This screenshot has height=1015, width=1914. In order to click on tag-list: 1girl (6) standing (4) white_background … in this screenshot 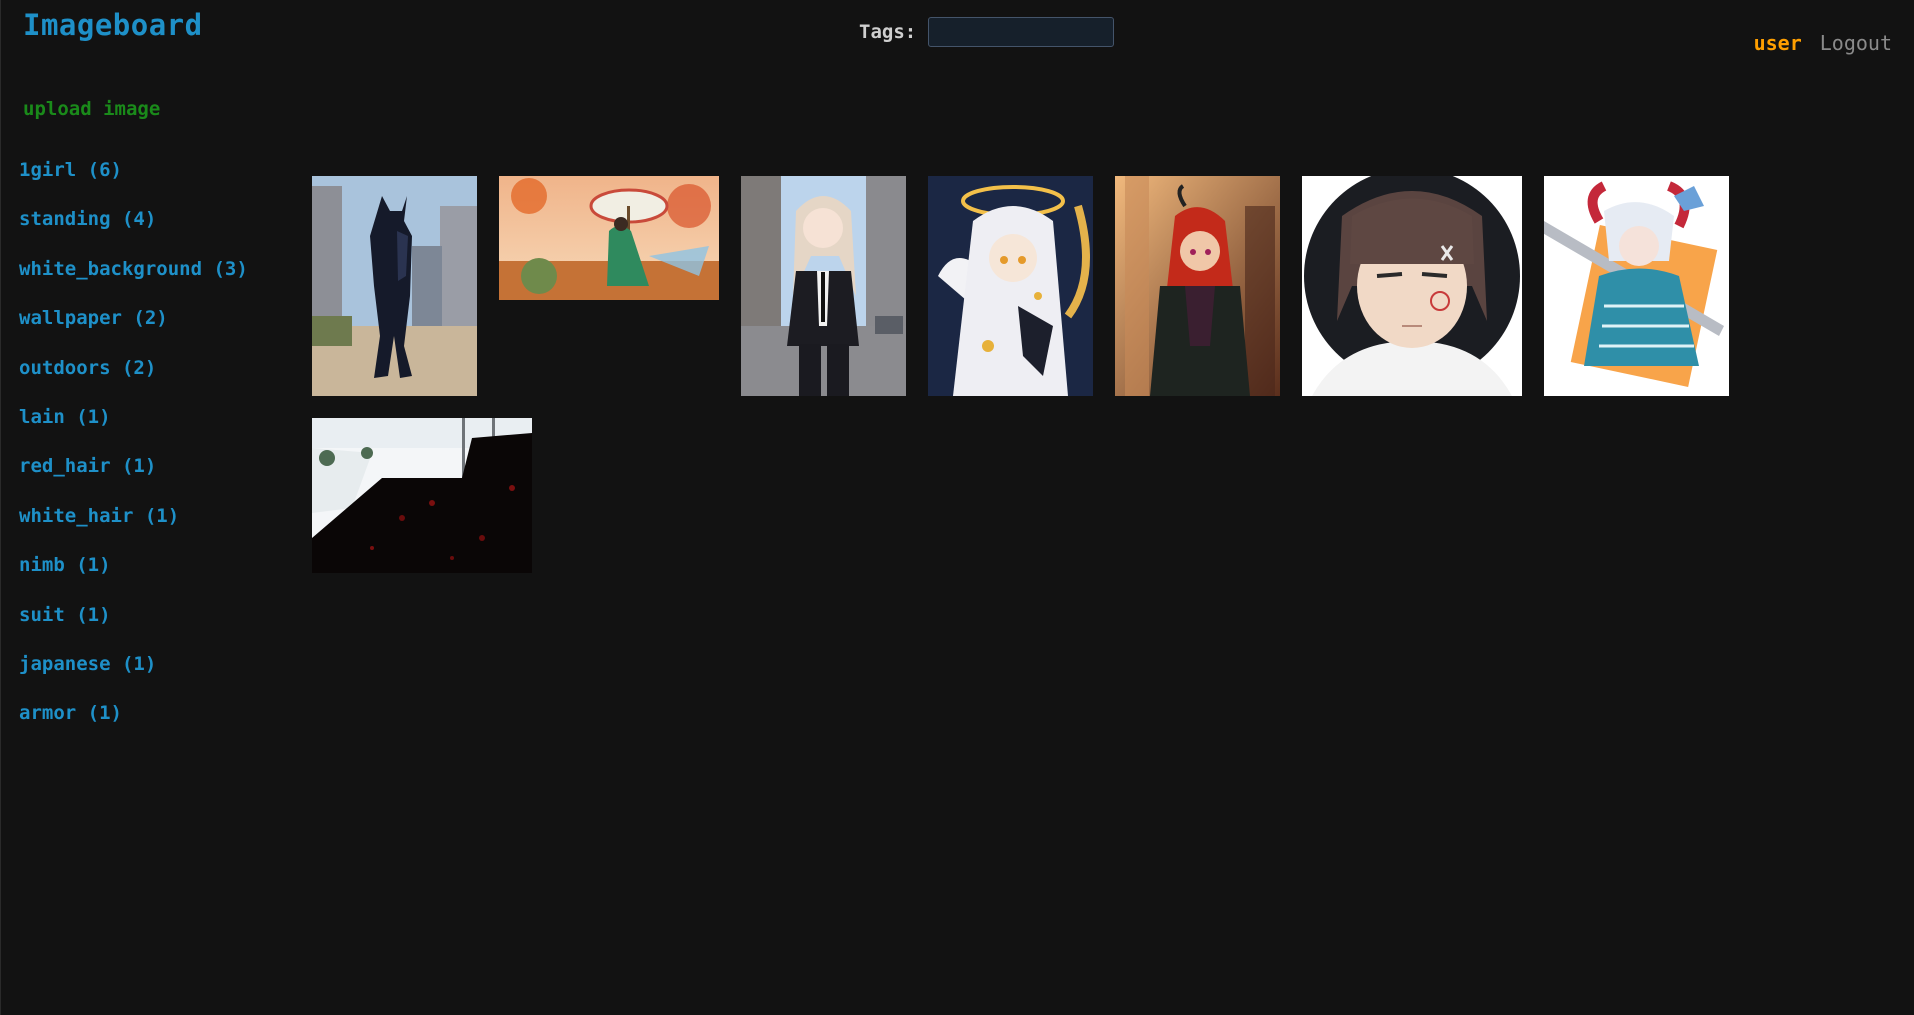, I will do `click(133, 455)`.